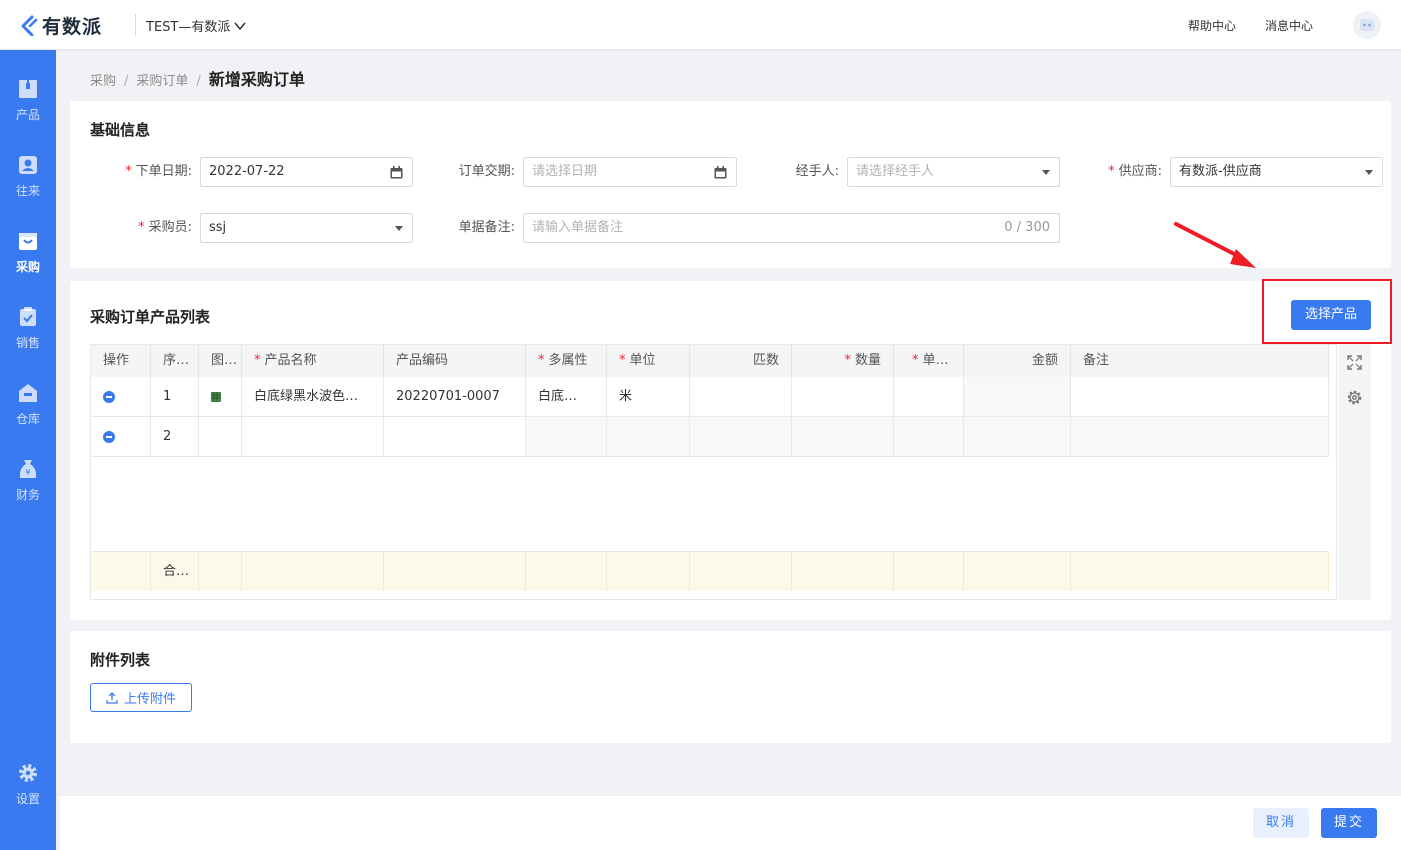 Image resolution: width=1401 pixels, height=850 pixels. What do you see at coordinates (120, 130) in the screenshot?
I see `basic-info-title: 基础信息` at bounding box center [120, 130].